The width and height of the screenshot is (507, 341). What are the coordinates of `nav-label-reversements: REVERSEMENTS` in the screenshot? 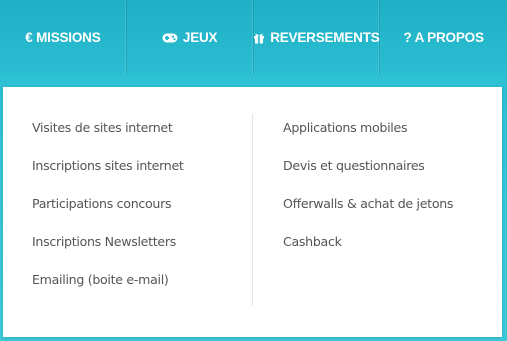 It's located at (325, 37).